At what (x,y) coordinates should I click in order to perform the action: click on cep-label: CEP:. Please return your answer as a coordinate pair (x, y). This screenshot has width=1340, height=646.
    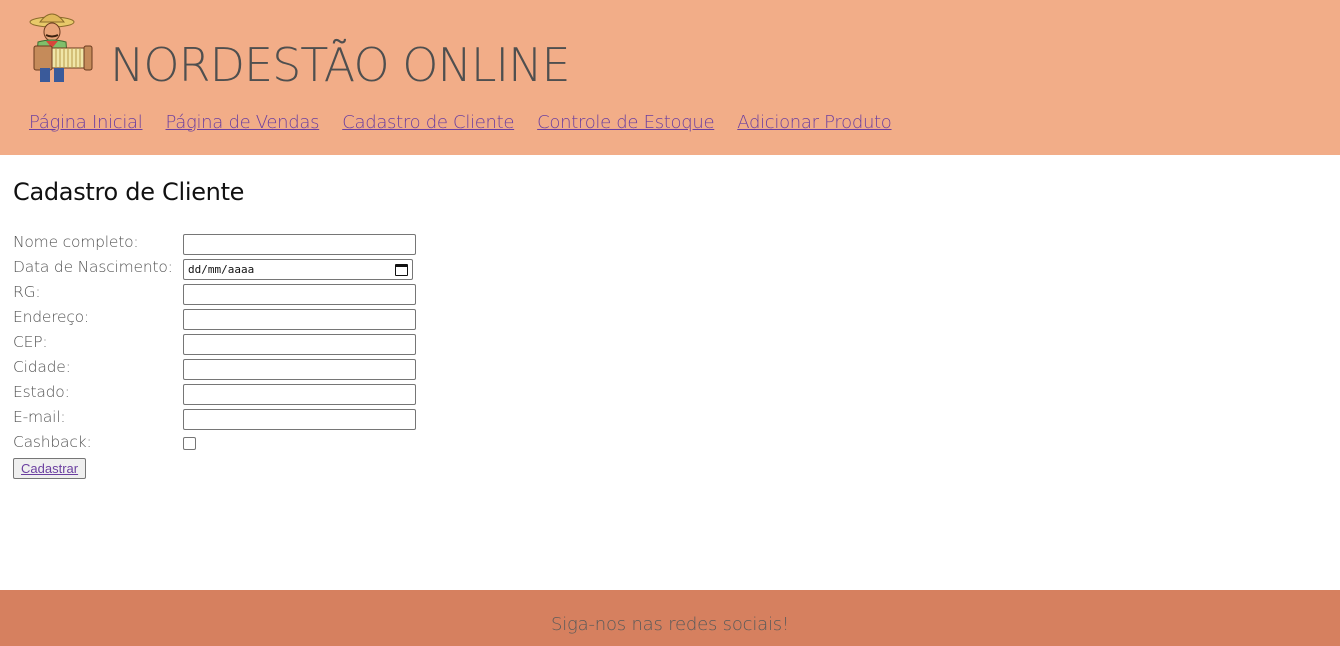
    Looking at the image, I should click on (30, 342).